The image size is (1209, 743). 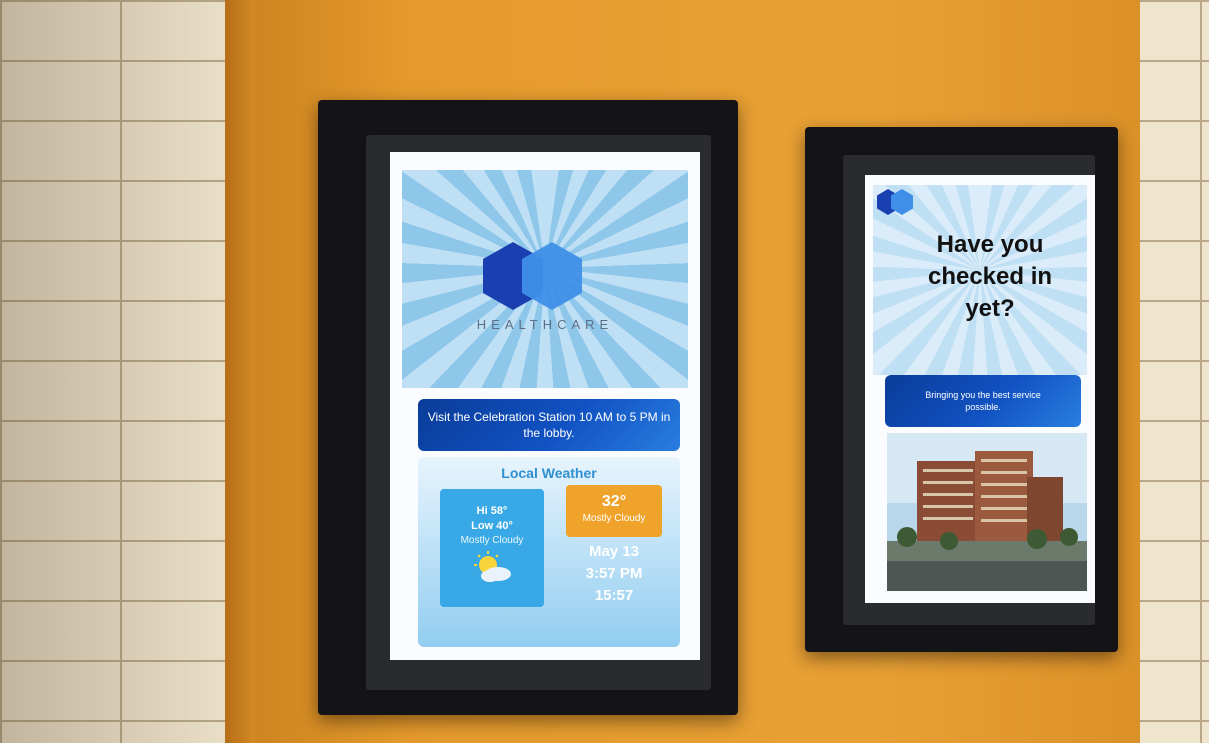 I want to click on current-temp: 32°, so click(x=614, y=501).